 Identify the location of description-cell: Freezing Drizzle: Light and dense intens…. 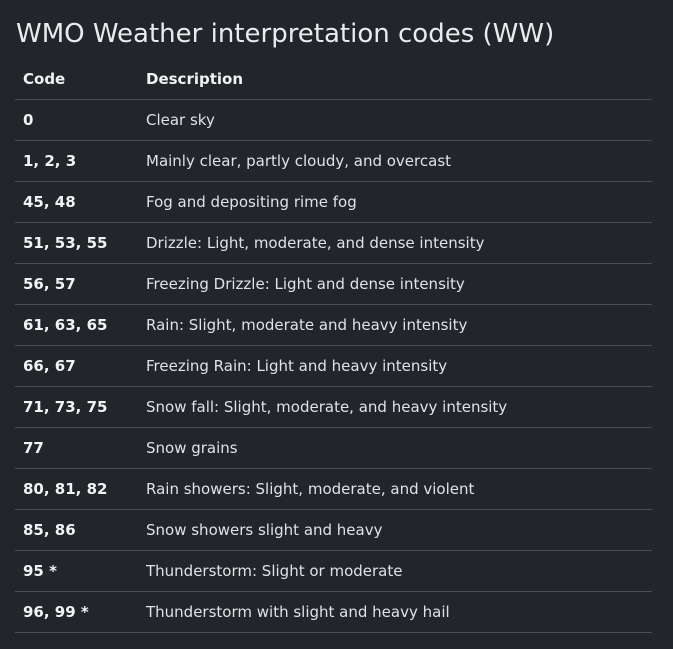
(395, 284).